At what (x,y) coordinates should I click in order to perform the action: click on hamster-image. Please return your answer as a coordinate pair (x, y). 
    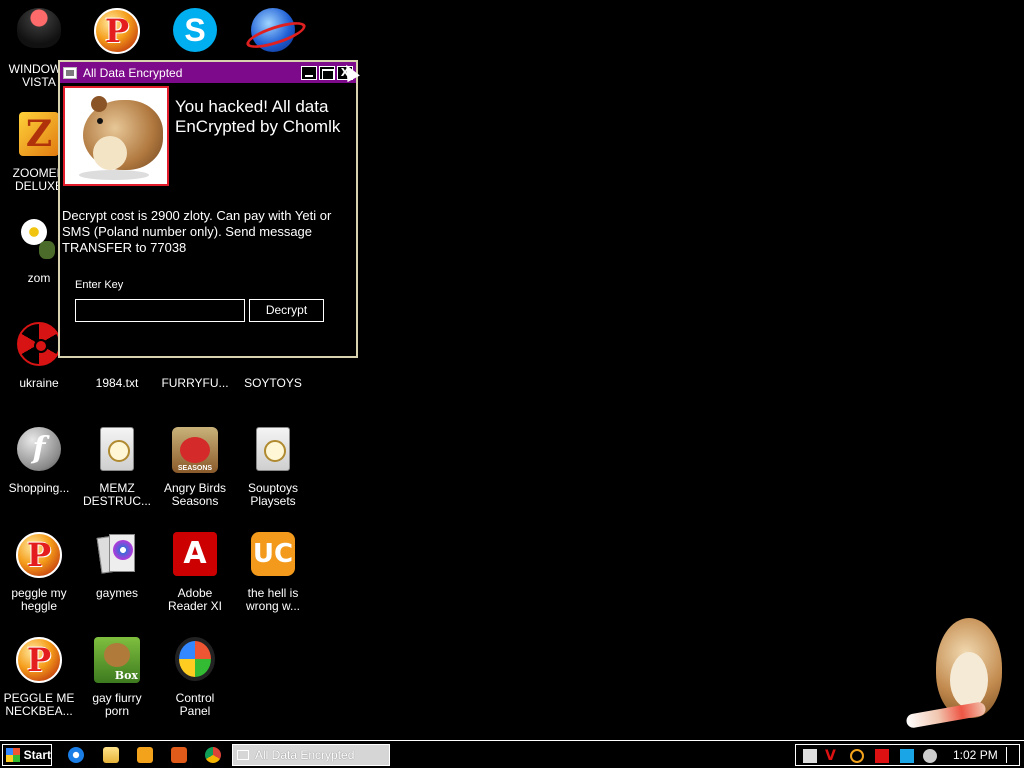
    Looking at the image, I should click on (116, 136).